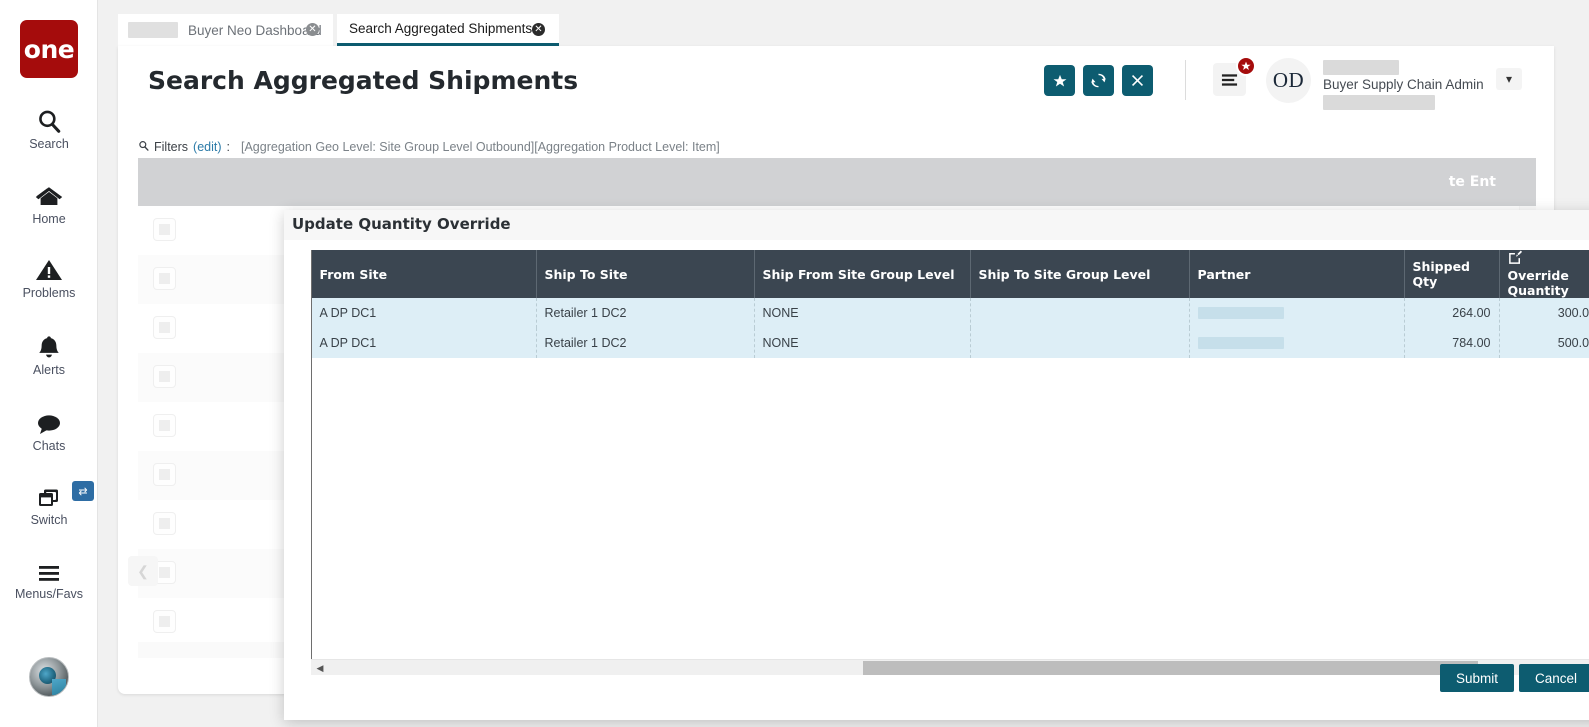 The width and height of the screenshot is (1589, 727). What do you see at coordinates (49, 420) in the screenshot?
I see `chat-bubble-icon` at bounding box center [49, 420].